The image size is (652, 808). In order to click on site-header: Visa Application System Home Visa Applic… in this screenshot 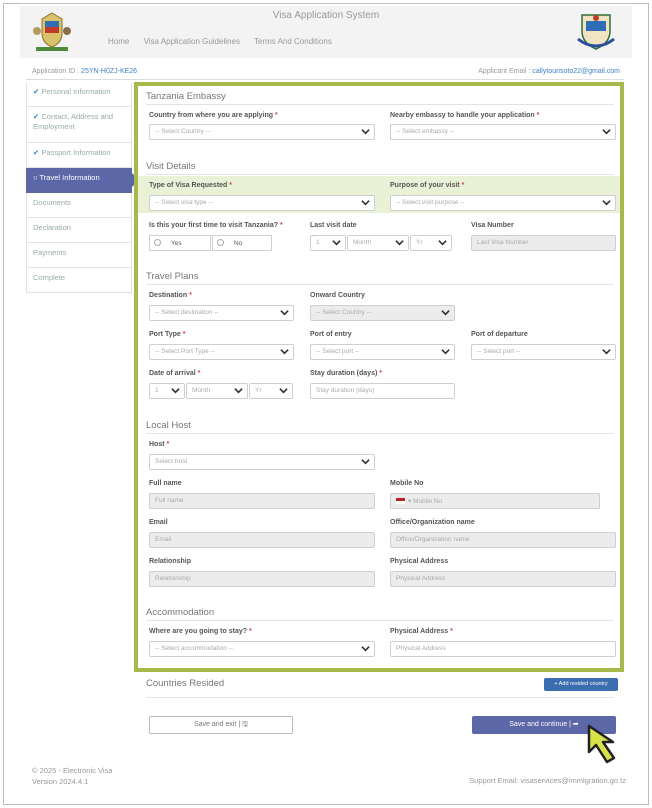, I will do `click(326, 32)`.